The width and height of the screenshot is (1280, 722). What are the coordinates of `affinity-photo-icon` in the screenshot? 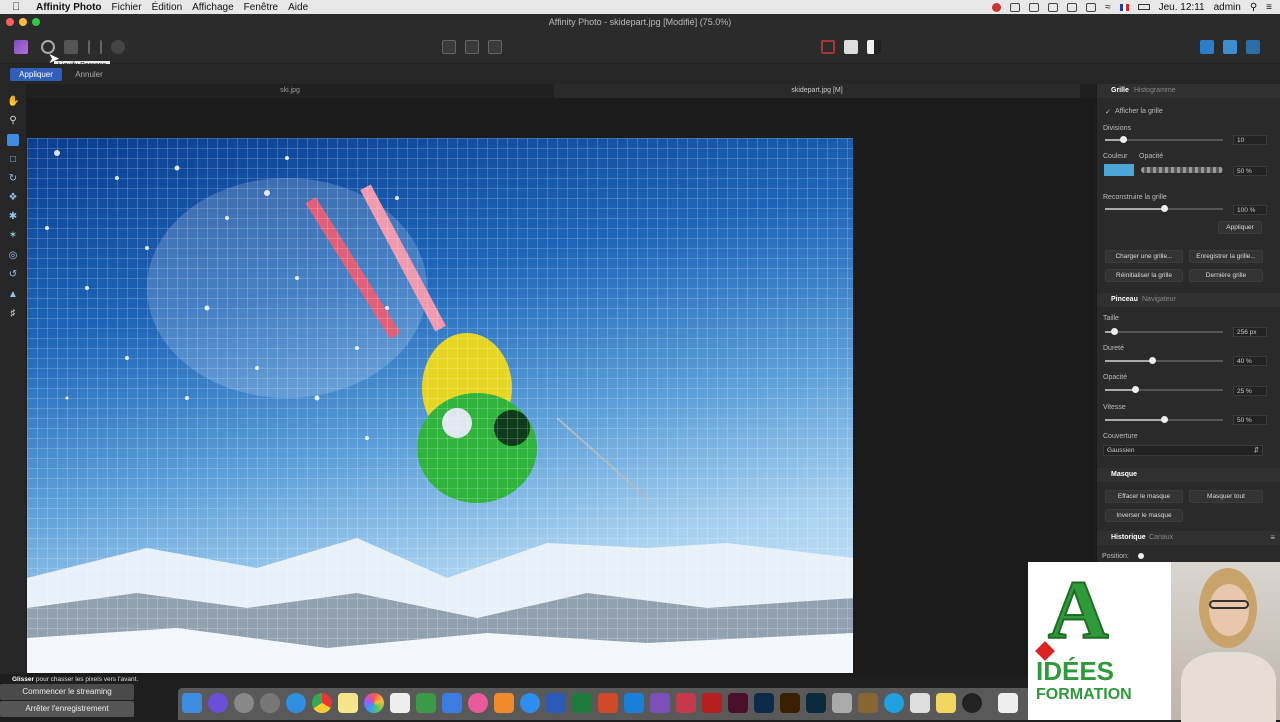 It's located at (660, 703).